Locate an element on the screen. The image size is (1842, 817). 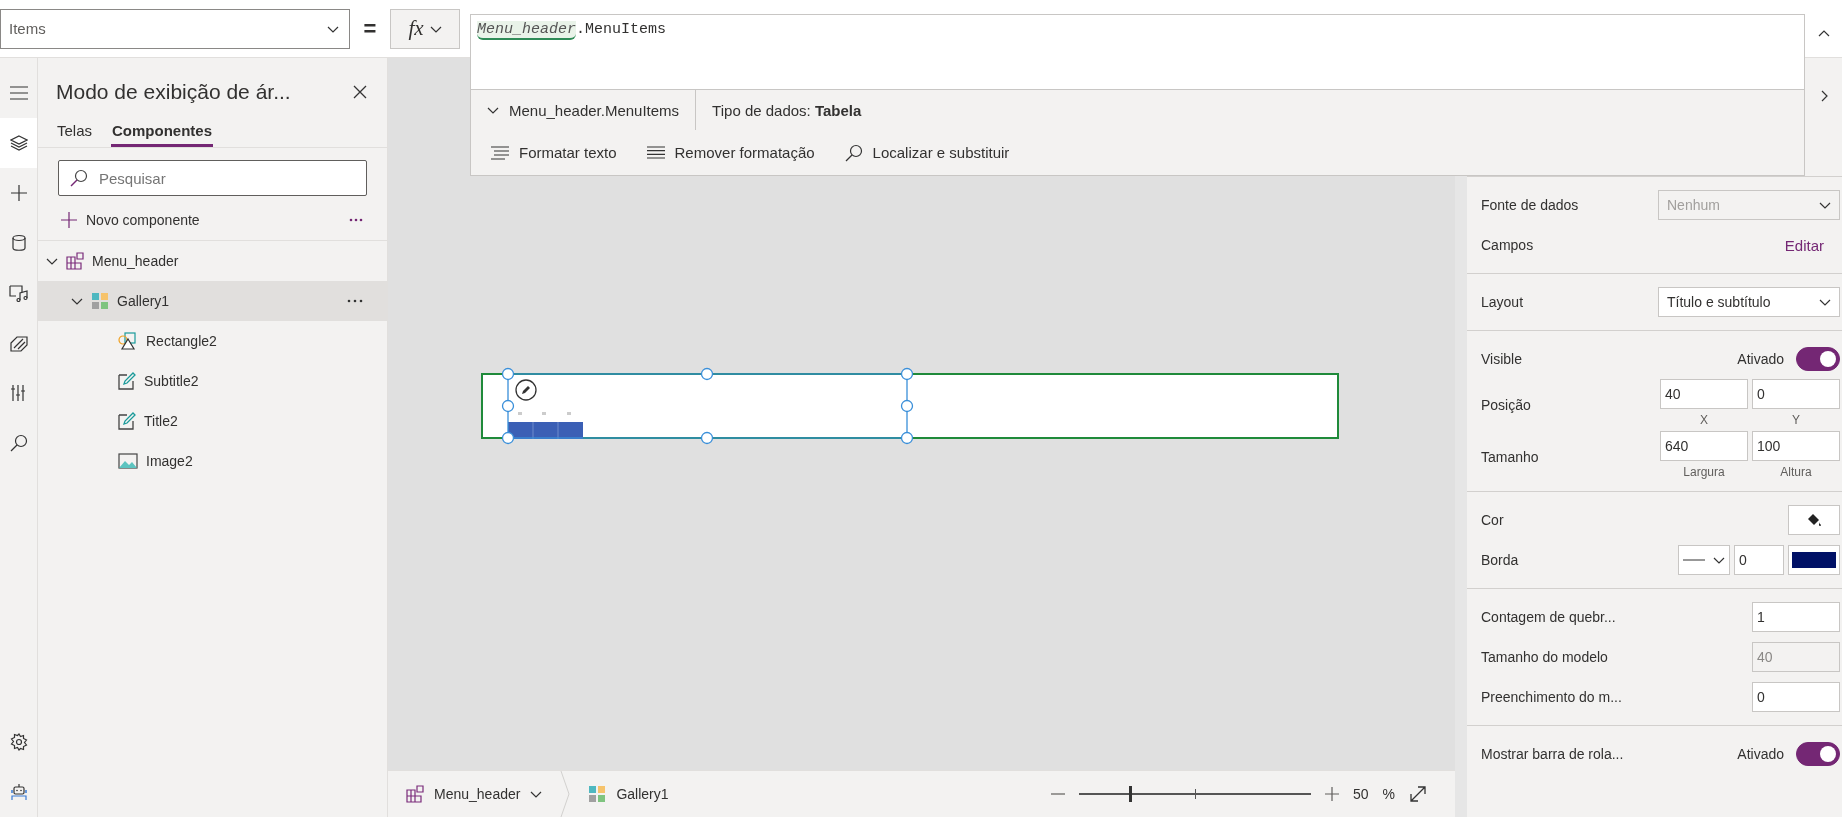
settings-icon is located at coordinates (18, 742).